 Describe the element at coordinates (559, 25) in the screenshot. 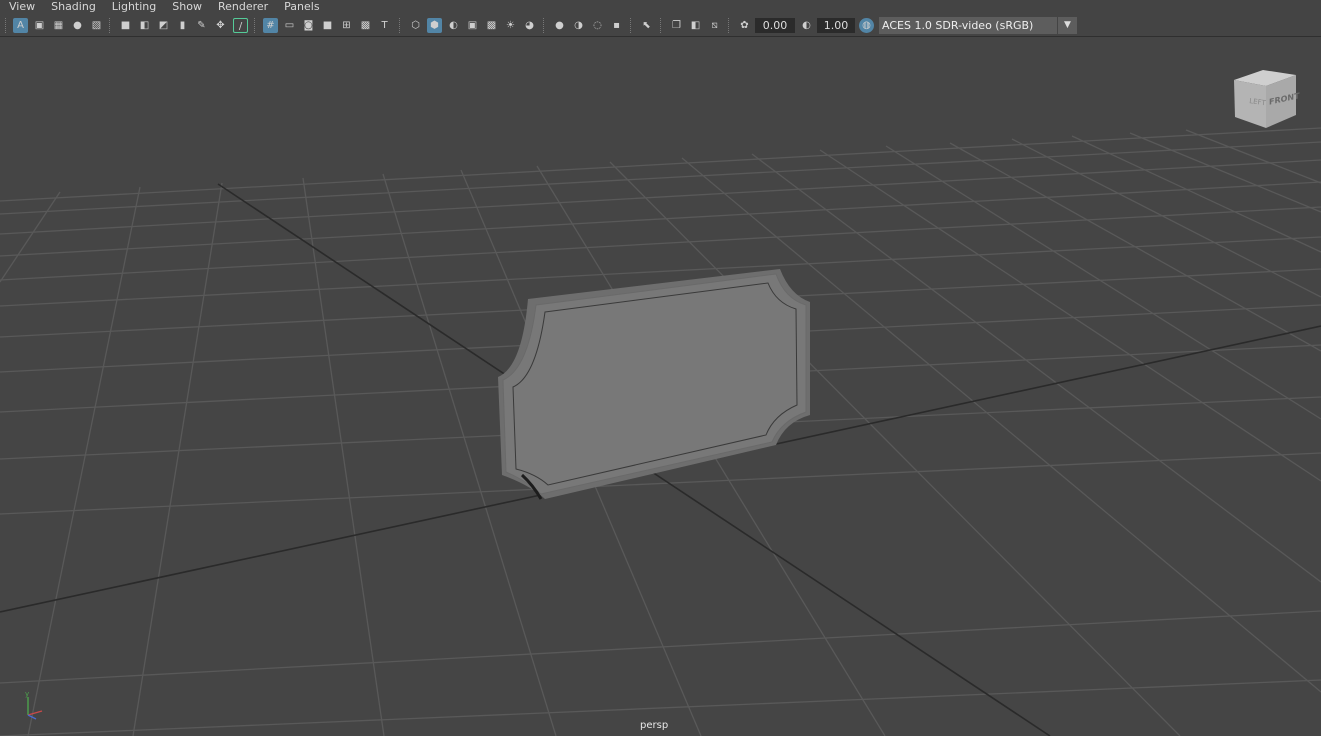

I see `ambient-occlusion-icon: ●` at that location.